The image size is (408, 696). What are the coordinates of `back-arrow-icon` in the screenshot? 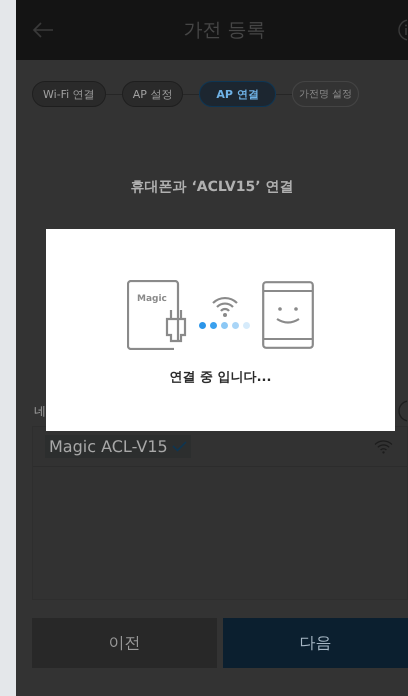 It's located at (43, 30).